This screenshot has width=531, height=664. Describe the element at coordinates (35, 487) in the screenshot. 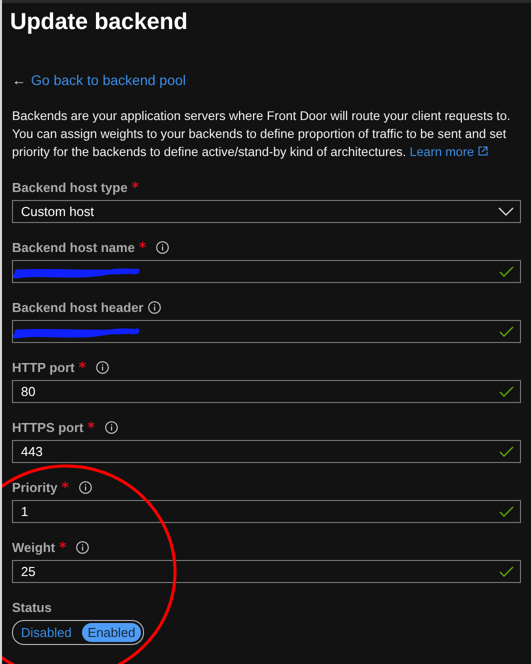

I see `field-label: Priority` at that location.